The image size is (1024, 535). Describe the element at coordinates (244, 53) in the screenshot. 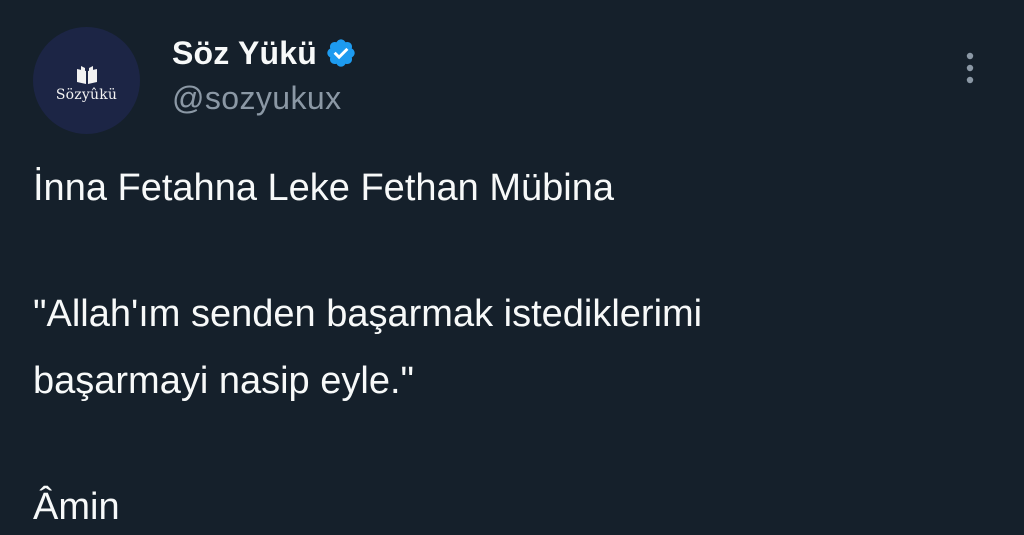

I see `author-display-name: Söz Yükü` at that location.